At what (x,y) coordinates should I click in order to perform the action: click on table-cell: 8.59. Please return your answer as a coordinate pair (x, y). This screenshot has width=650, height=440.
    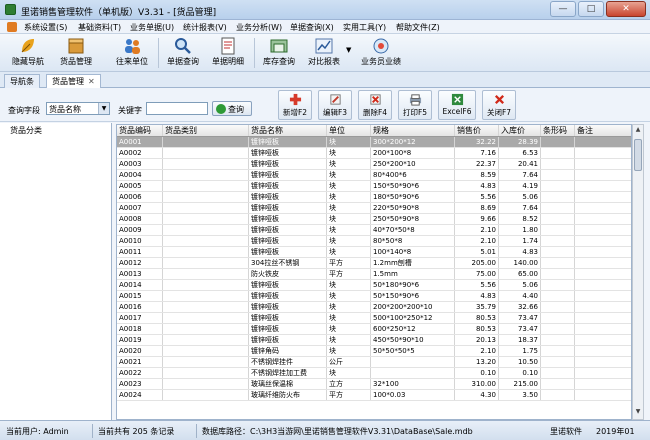
    Looking at the image, I should click on (477, 175).